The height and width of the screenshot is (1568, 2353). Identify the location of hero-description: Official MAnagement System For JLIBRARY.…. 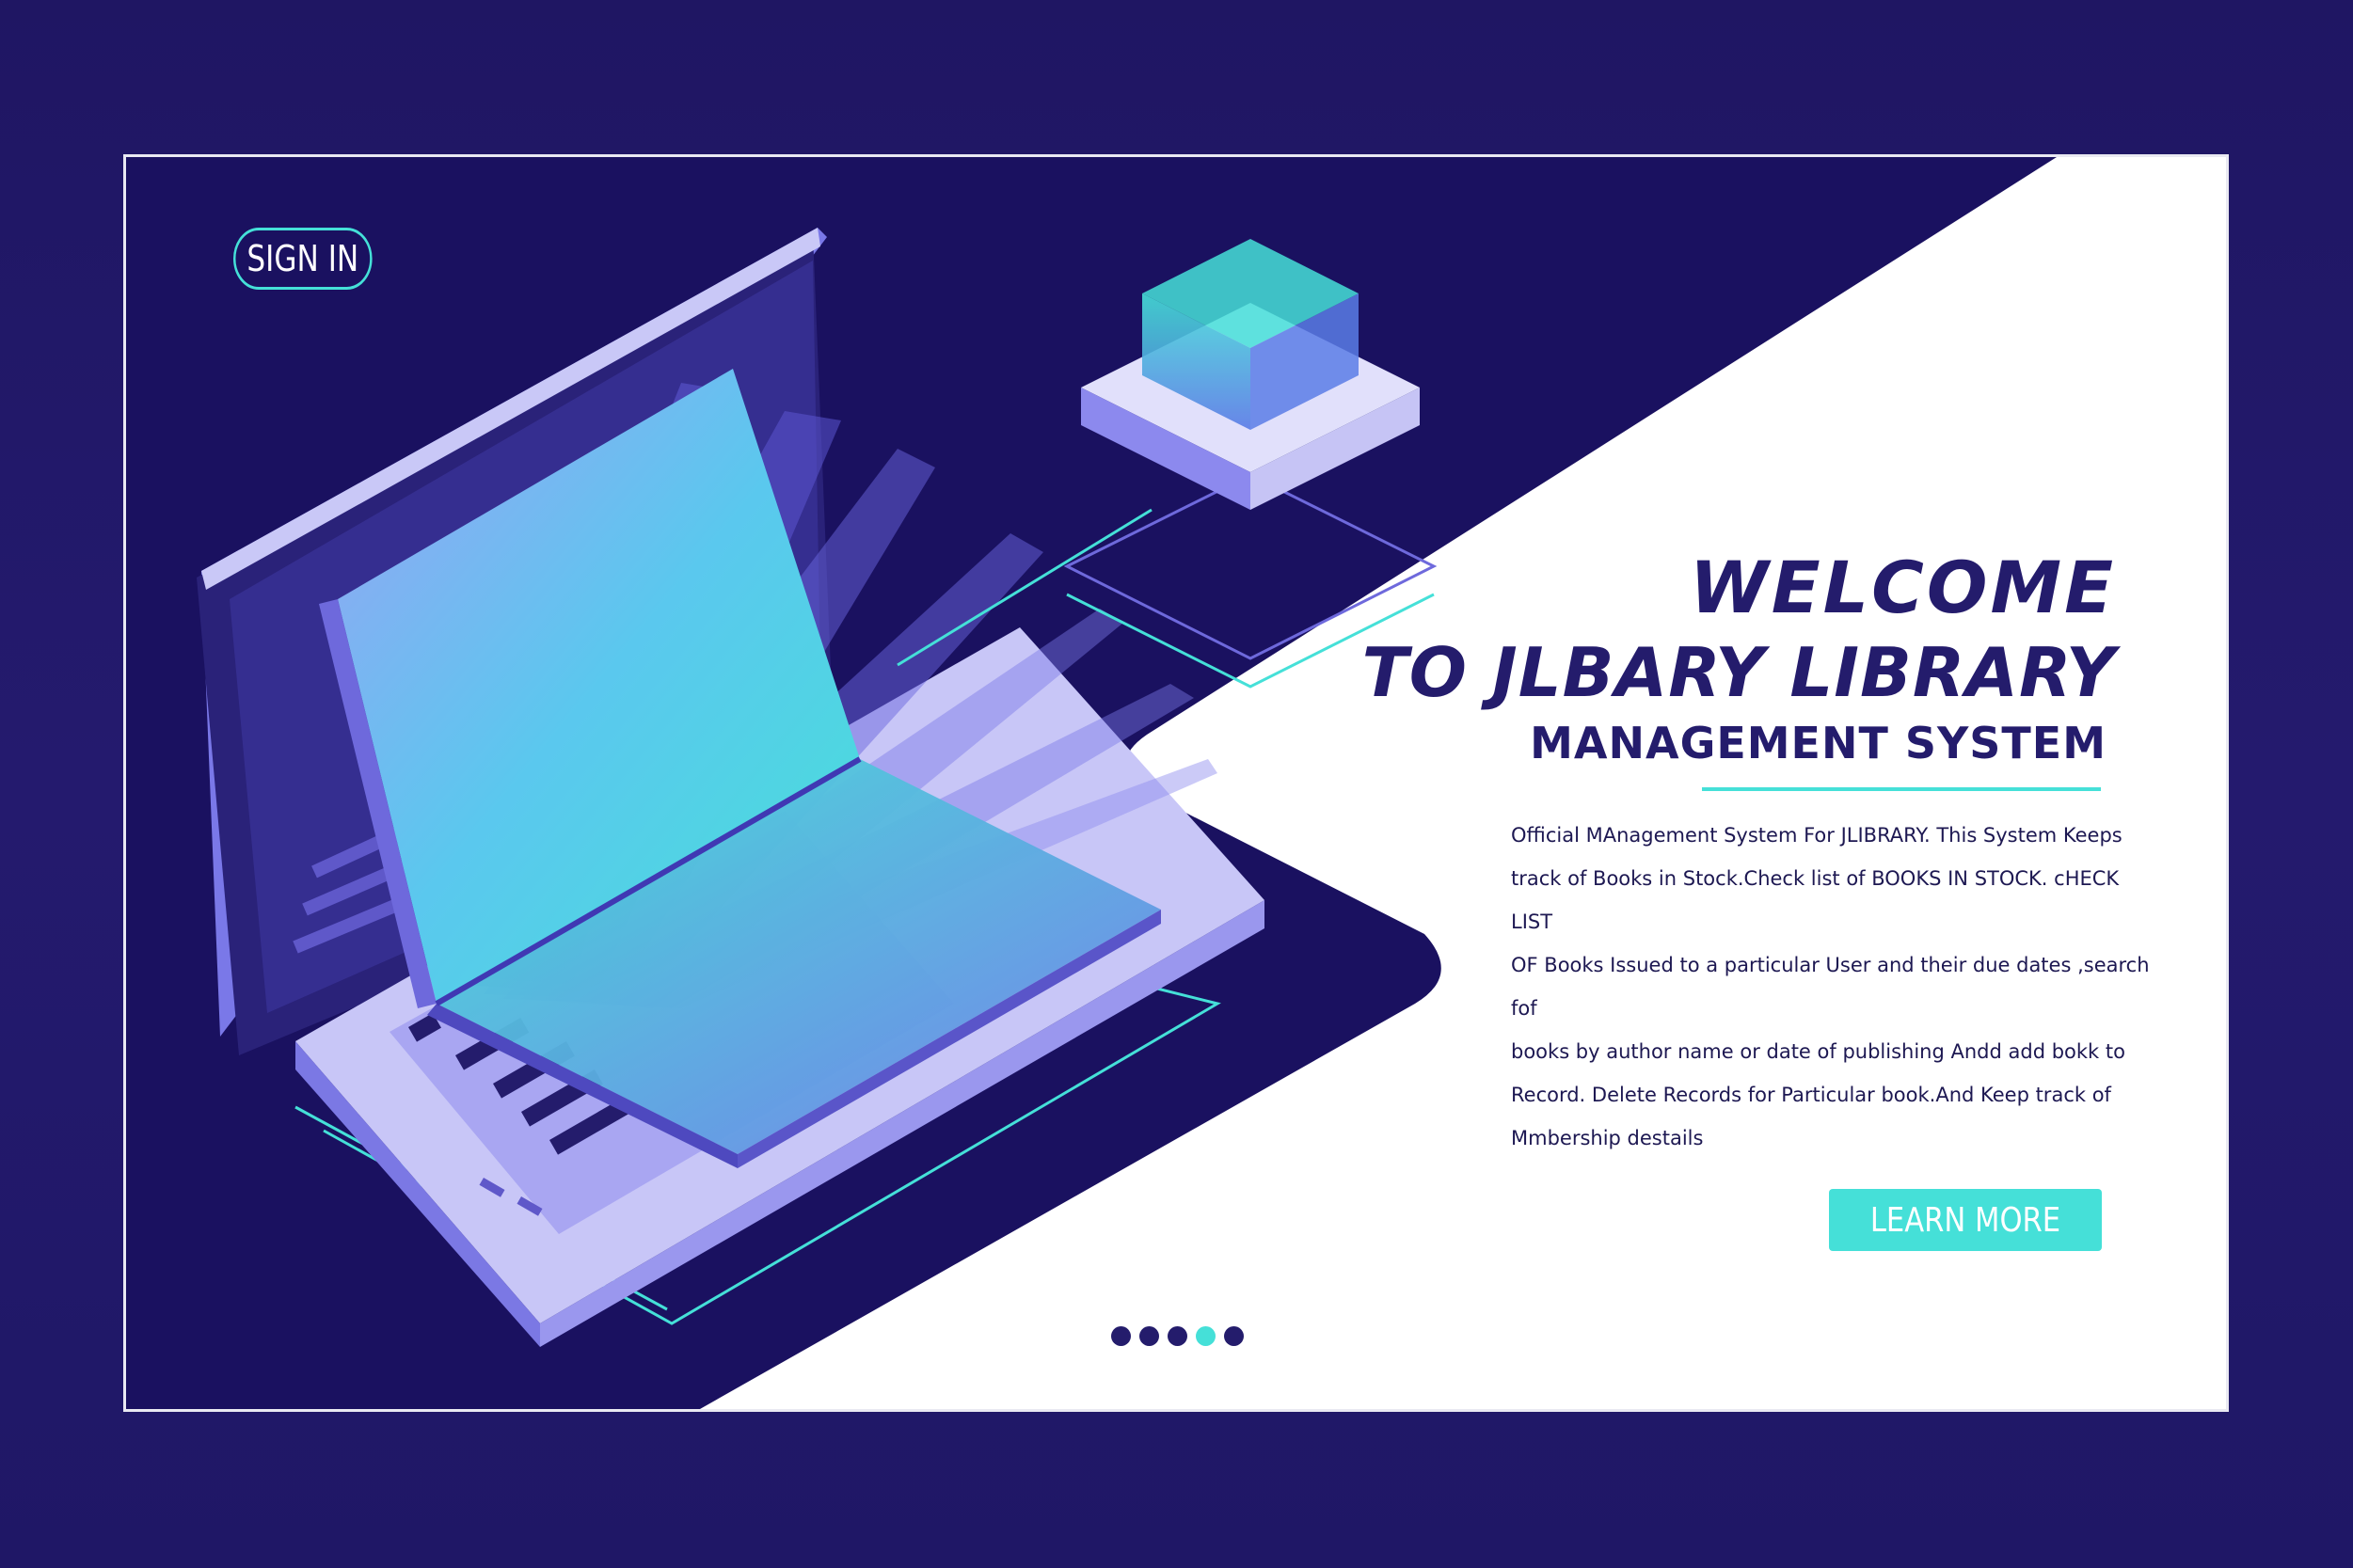
(1830, 987).